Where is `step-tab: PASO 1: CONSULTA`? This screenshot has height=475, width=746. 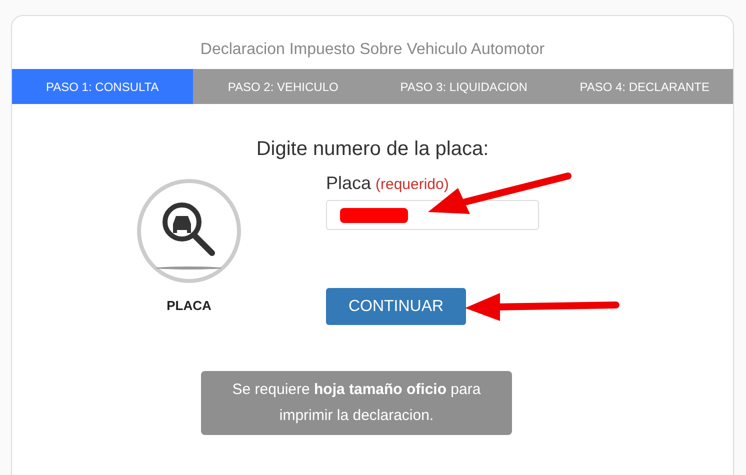 step-tab: PASO 1: CONSULTA is located at coordinates (102, 86).